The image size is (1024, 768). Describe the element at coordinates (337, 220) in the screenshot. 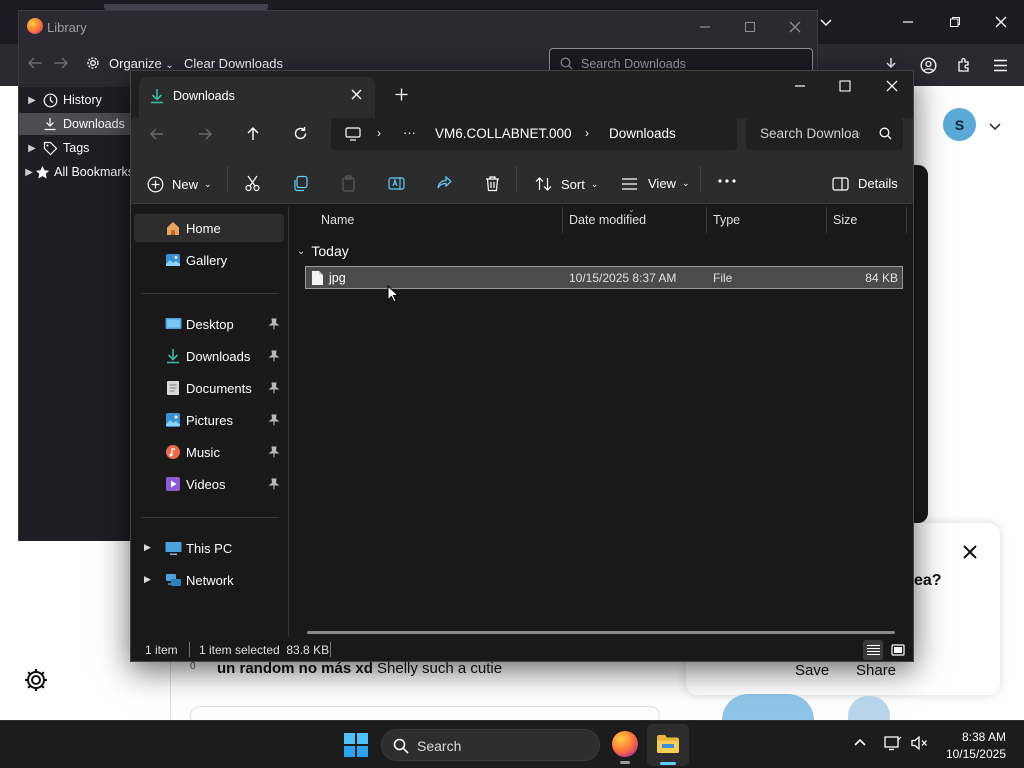

I see `column-header-name: Name` at that location.